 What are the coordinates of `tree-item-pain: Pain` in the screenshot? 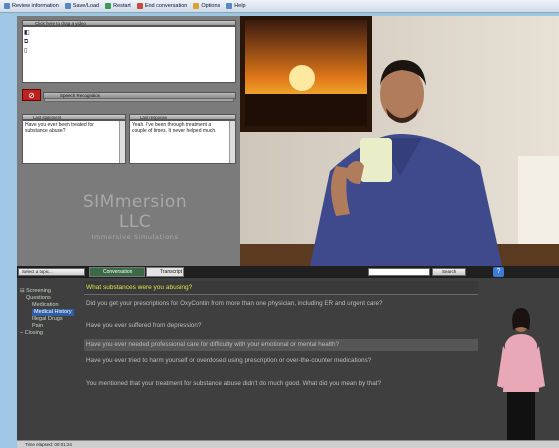 It's located at (47, 326).